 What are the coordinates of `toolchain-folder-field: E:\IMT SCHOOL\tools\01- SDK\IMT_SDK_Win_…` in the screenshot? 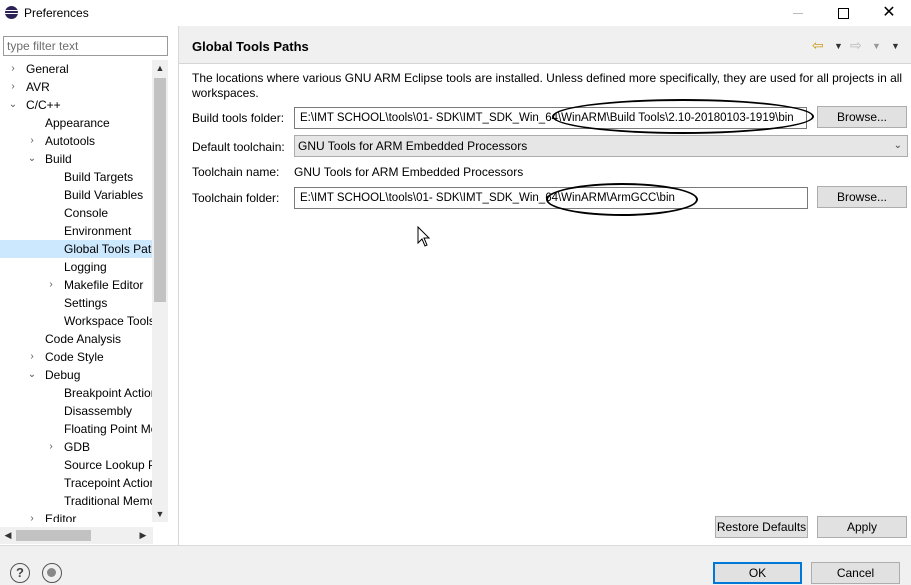 It's located at (551, 198).